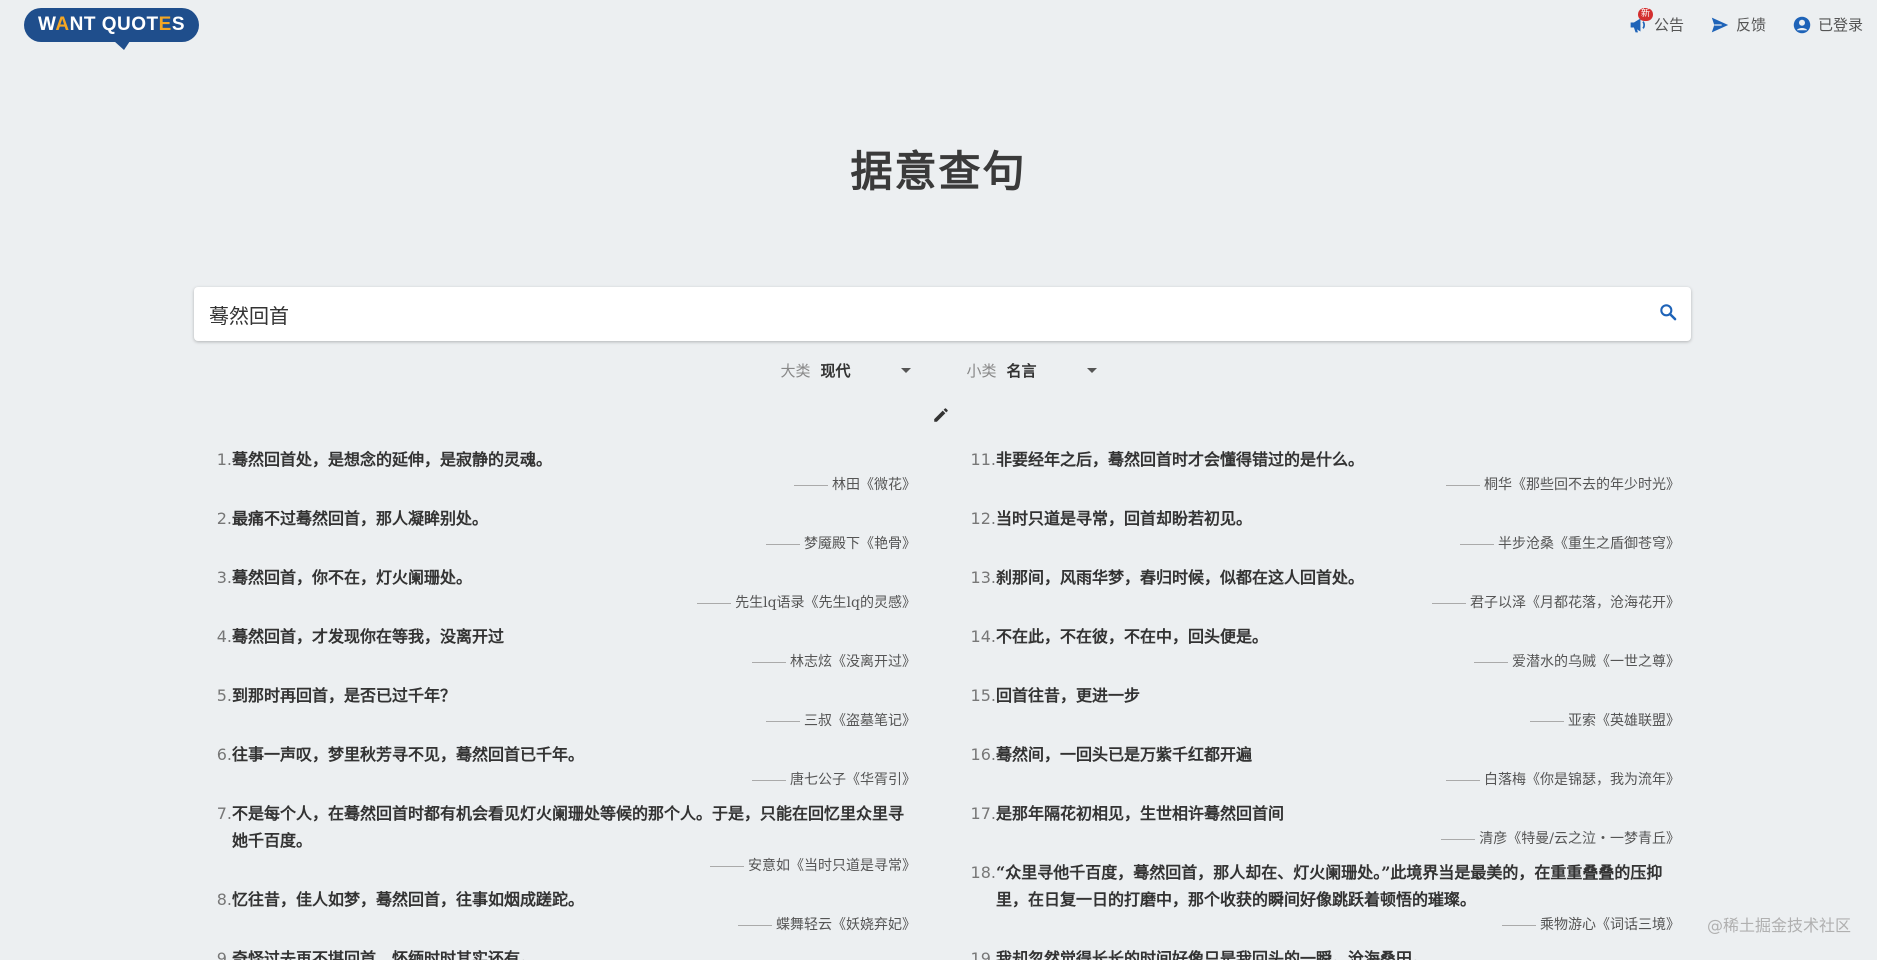 The width and height of the screenshot is (1877, 960). What do you see at coordinates (224, 813) in the screenshot?
I see `quote-number: 7.` at bounding box center [224, 813].